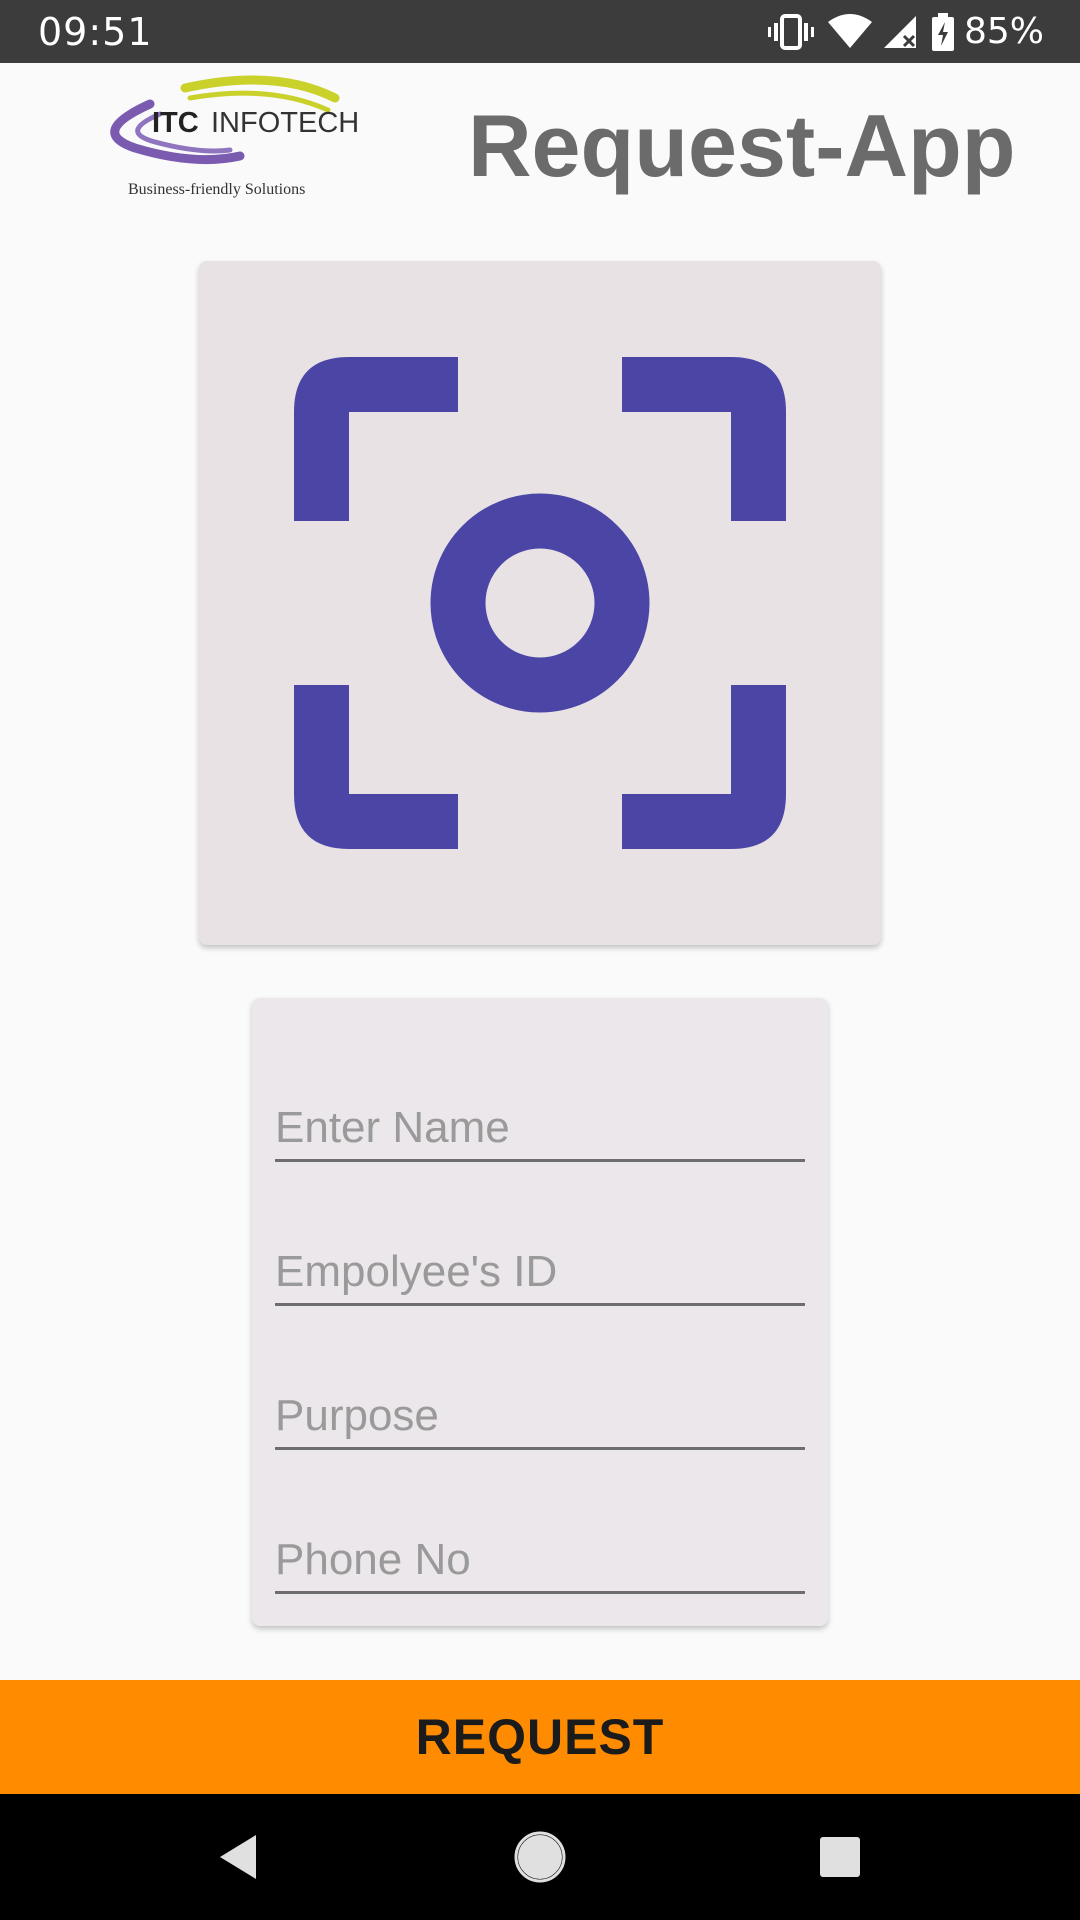 Image resolution: width=1080 pixels, height=1920 pixels. I want to click on request-button: REQUEST, so click(540, 1737).